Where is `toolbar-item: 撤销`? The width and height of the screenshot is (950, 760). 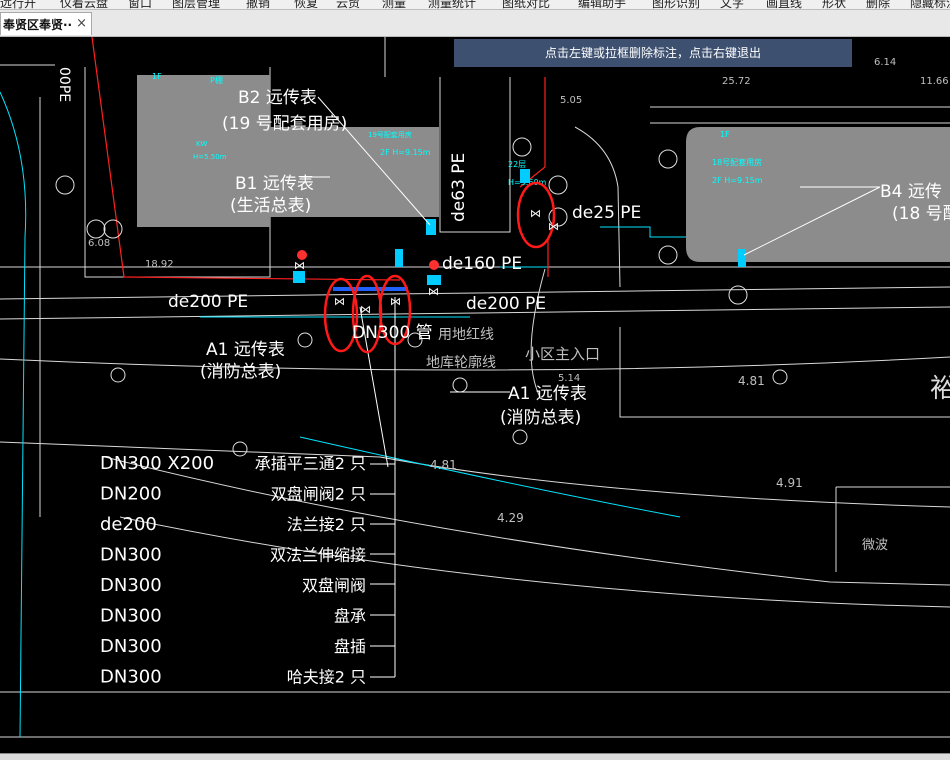 toolbar-item: 撤销 is located at coordinates (258, 4).